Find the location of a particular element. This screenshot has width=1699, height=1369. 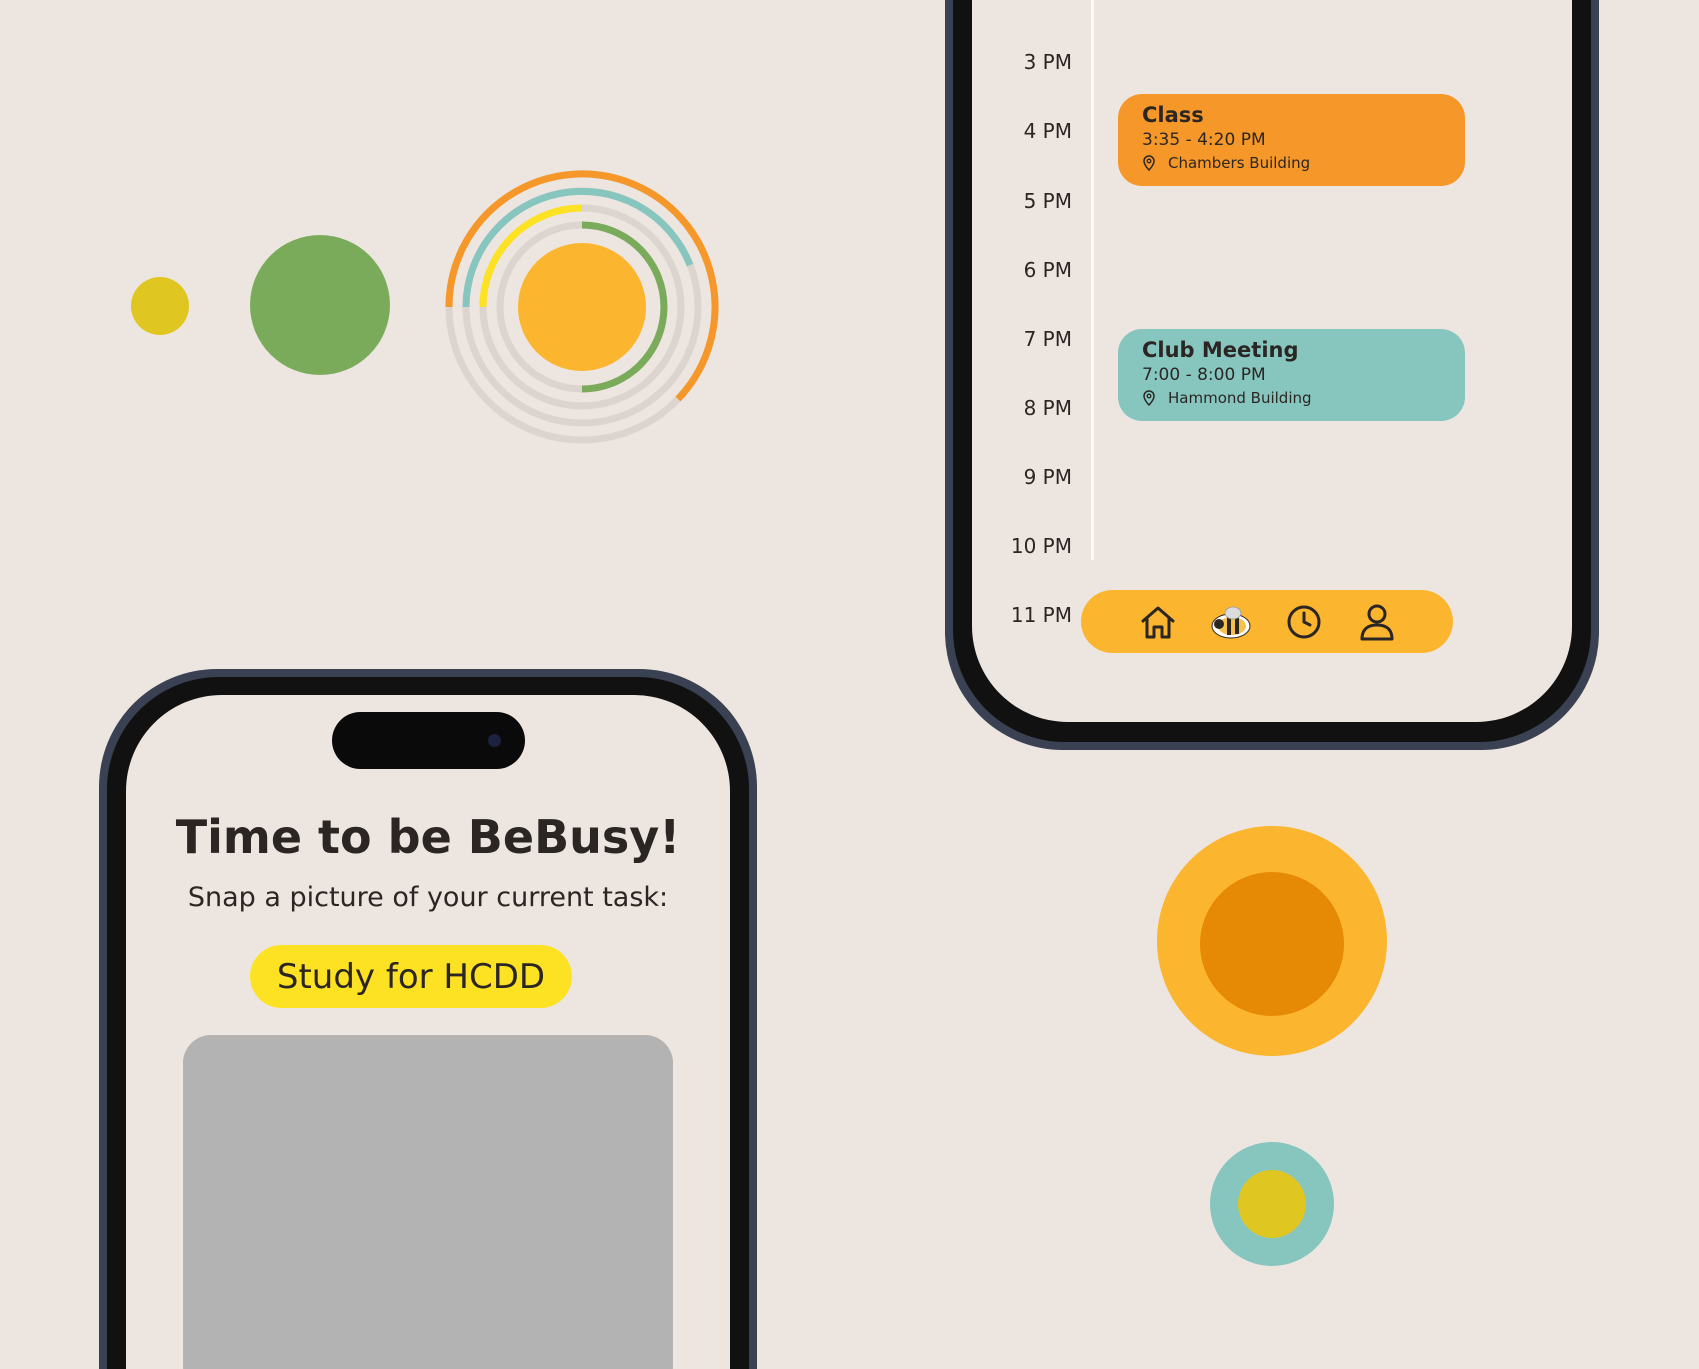

hour-label: 4 PM is located at coordinates (1047, 131).